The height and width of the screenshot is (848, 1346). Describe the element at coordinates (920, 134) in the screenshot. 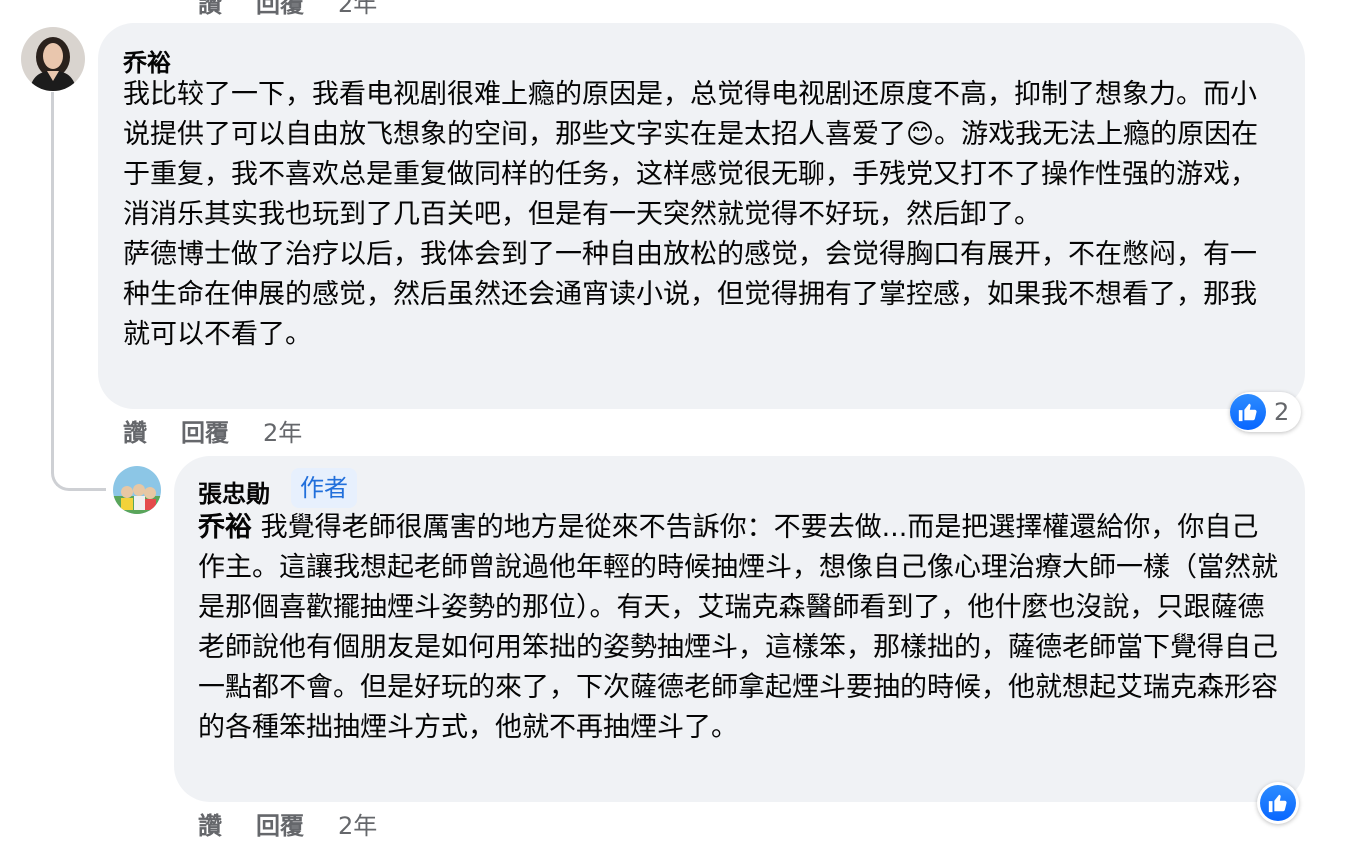

I see `smiling-face-emoji-icon: 😊` at that location.